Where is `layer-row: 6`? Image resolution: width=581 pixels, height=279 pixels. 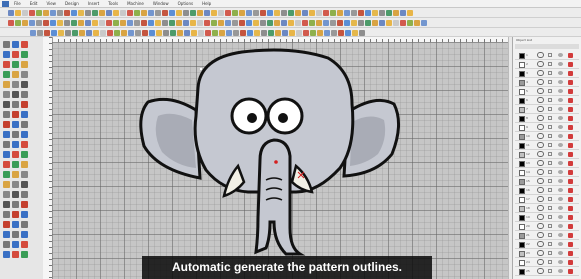 layer-row: 6 is located at coordinates (547, 100).